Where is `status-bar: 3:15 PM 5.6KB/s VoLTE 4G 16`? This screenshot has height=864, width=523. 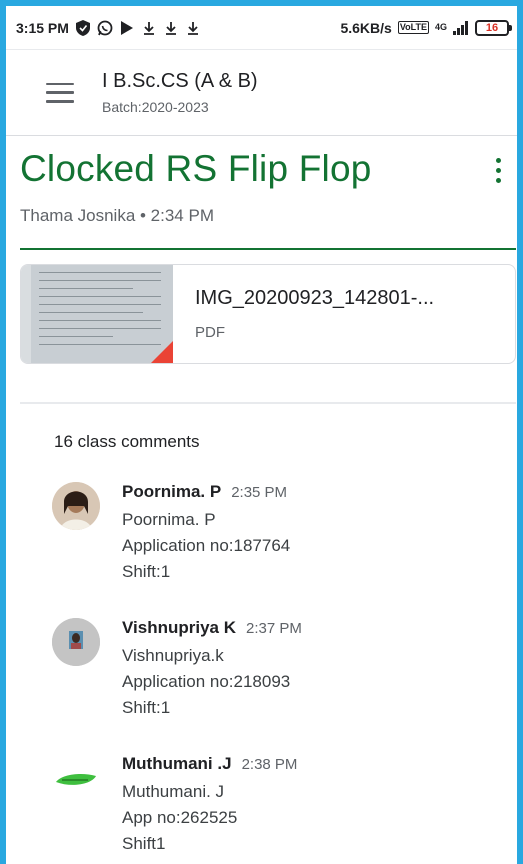
status-bar: 3:15 PM 5.6KB/s VoLTE 4G 16 is located at coordinates (261, 28).